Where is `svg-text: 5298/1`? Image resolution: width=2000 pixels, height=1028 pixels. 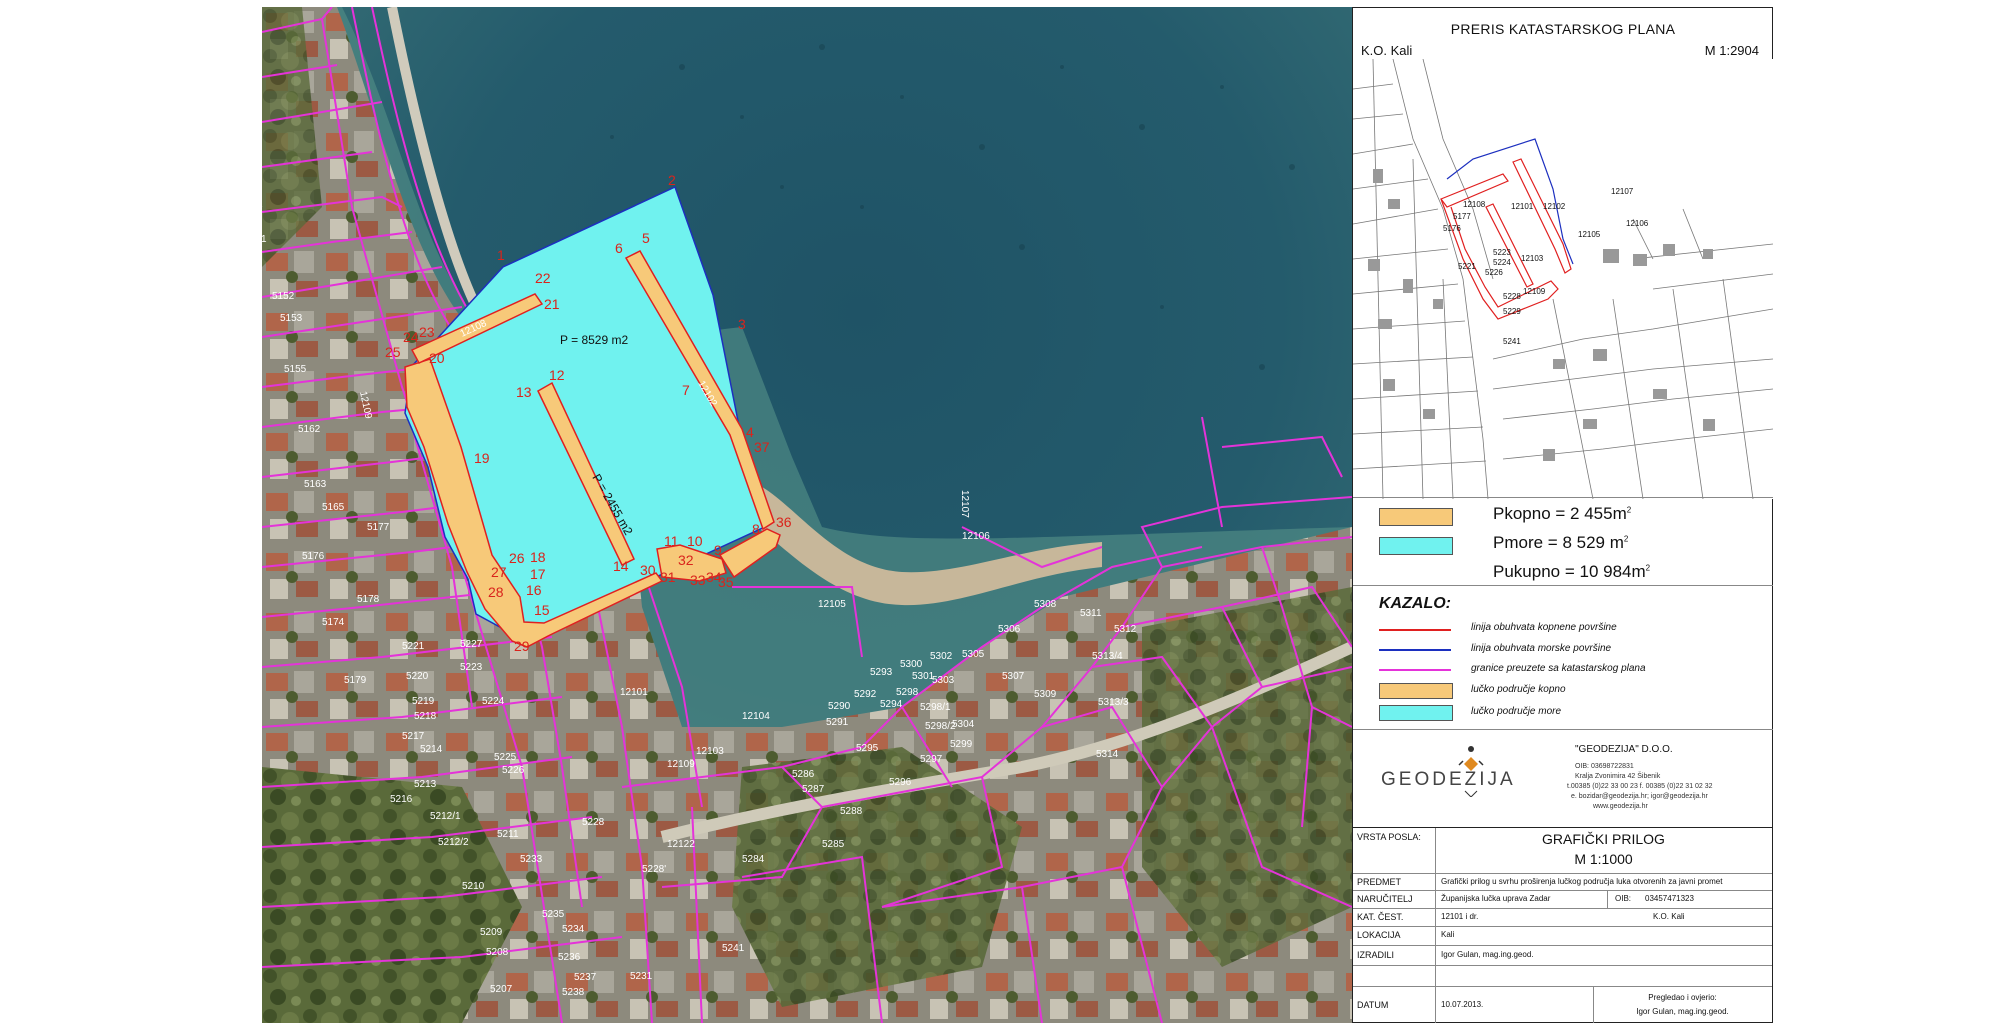
svg-text: 5298/1 is located at coordinates (935, 707).